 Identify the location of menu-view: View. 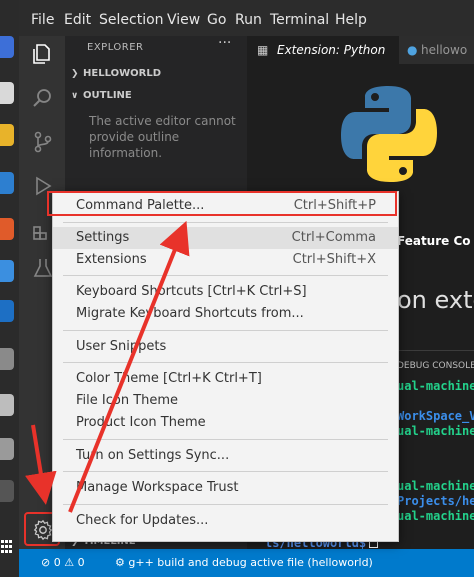
(183, 20).